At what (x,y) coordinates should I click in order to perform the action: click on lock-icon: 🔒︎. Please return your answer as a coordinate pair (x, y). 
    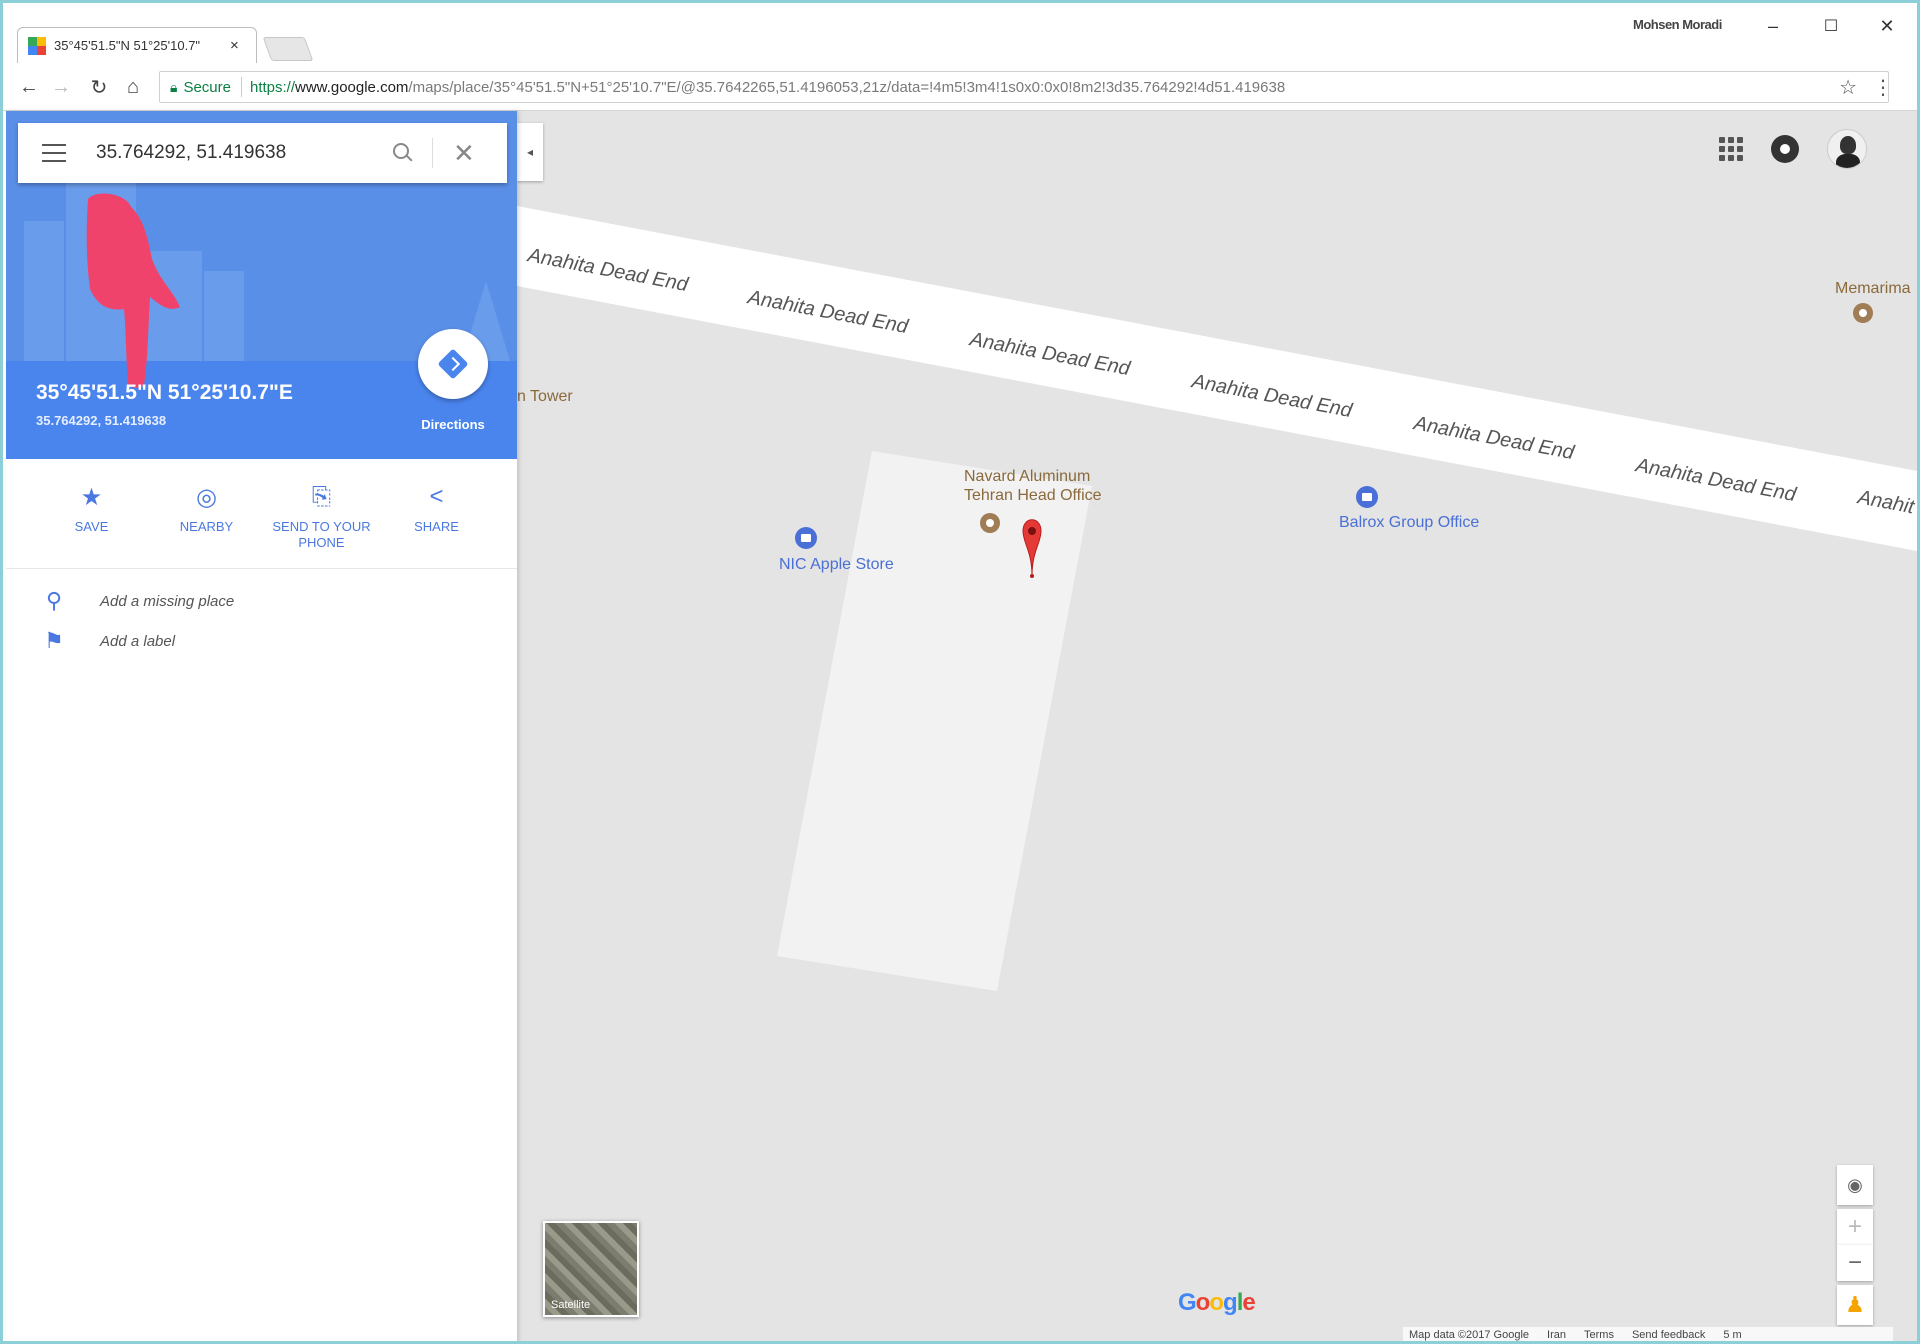
    Looking at the image, I should click on (174, 86).